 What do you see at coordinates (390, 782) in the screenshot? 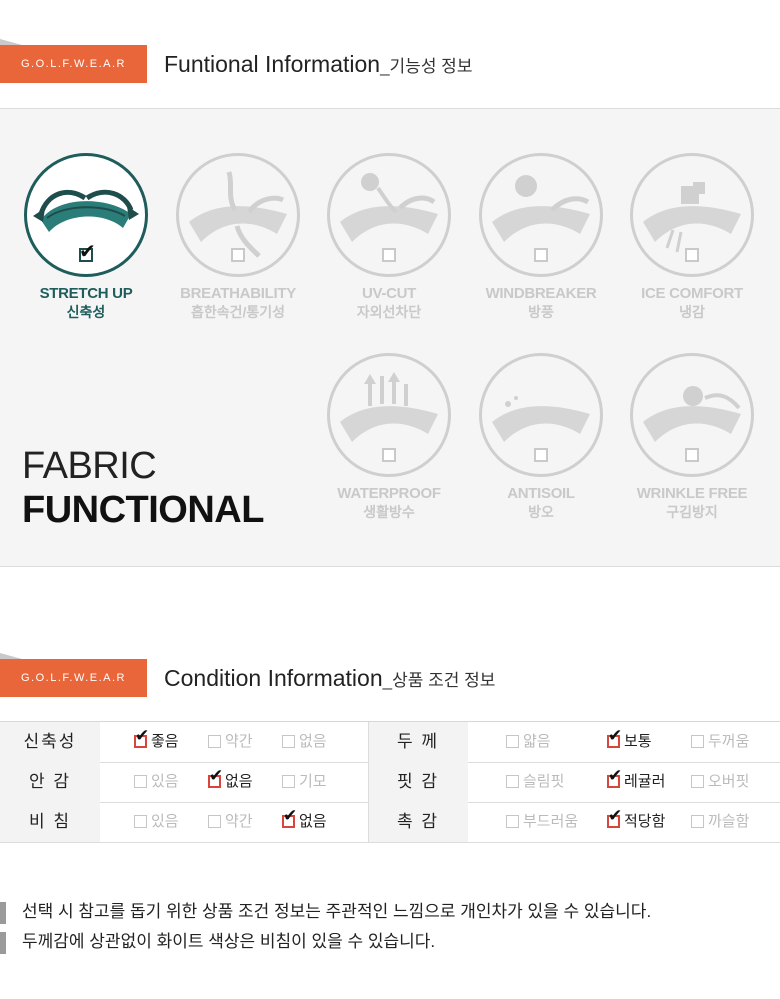
I see `condition-row: 안 감 있음 없음 기모 핏 감 슬림핏 레귤러 오버핏` at bounding box center [390, 782].